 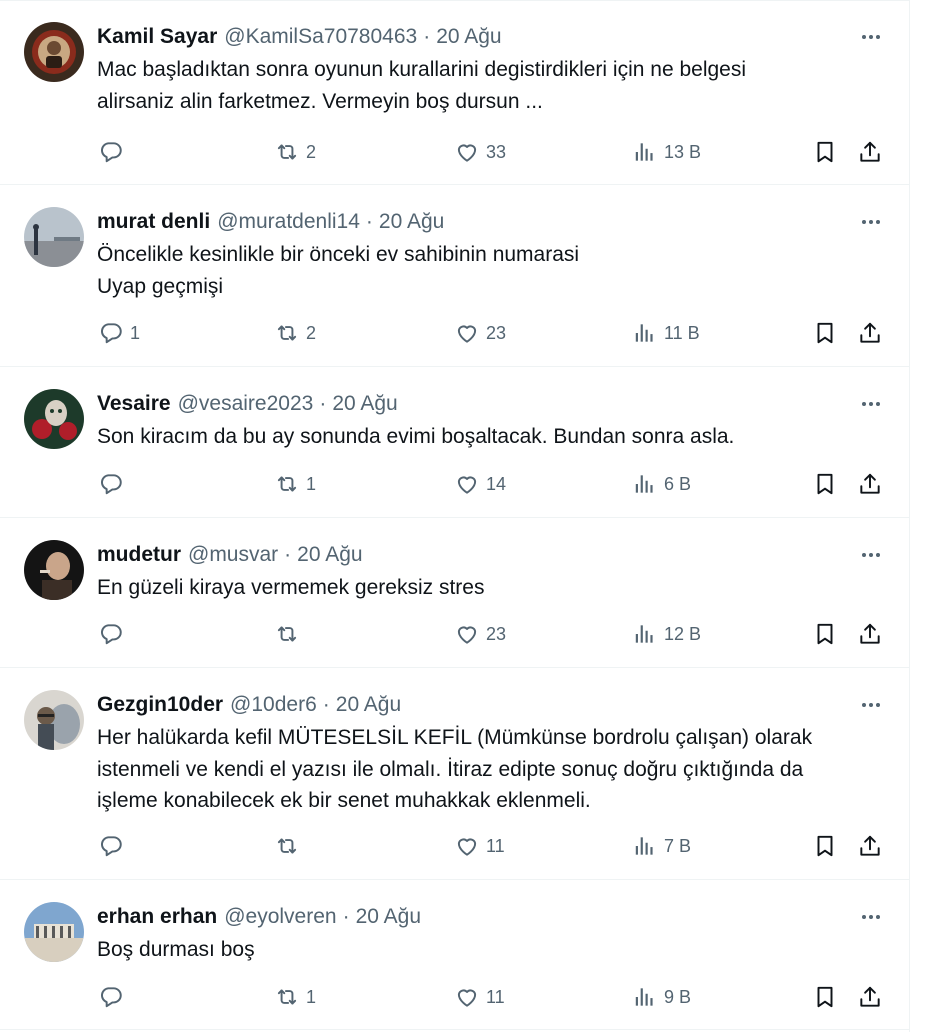 I want to click on tweet-actions: 11 7 B, so click(x=455, y=846).